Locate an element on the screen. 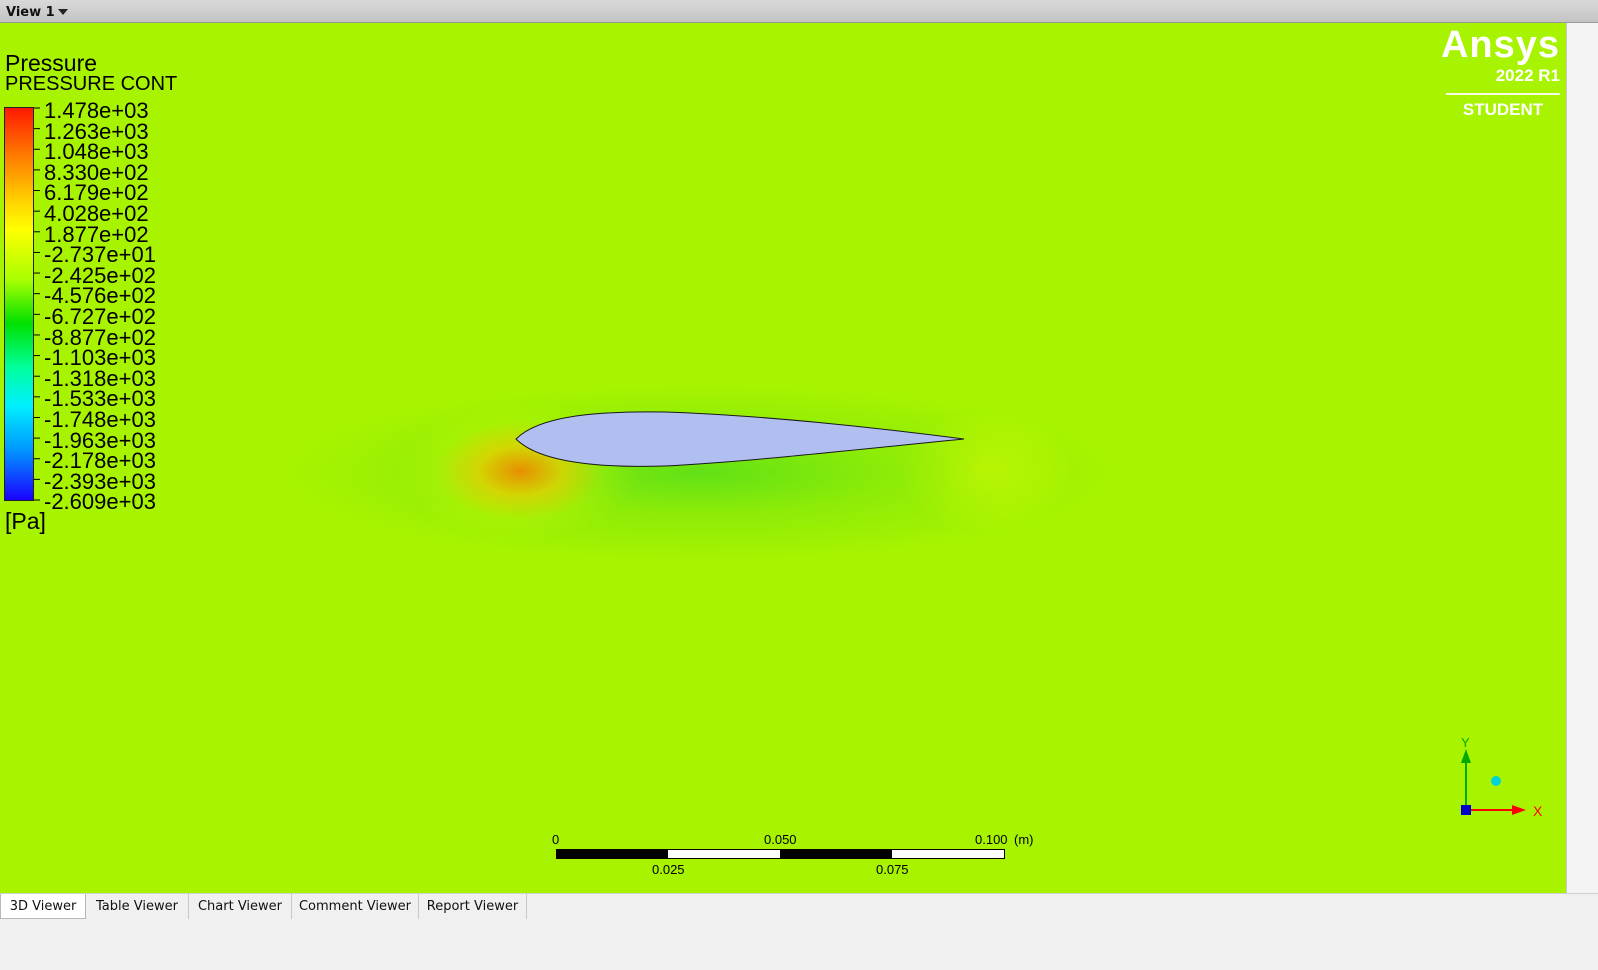 The height and width of the screenshot is (970, 1598). z-axis-end-marker is located at coordinates (1496, 781).